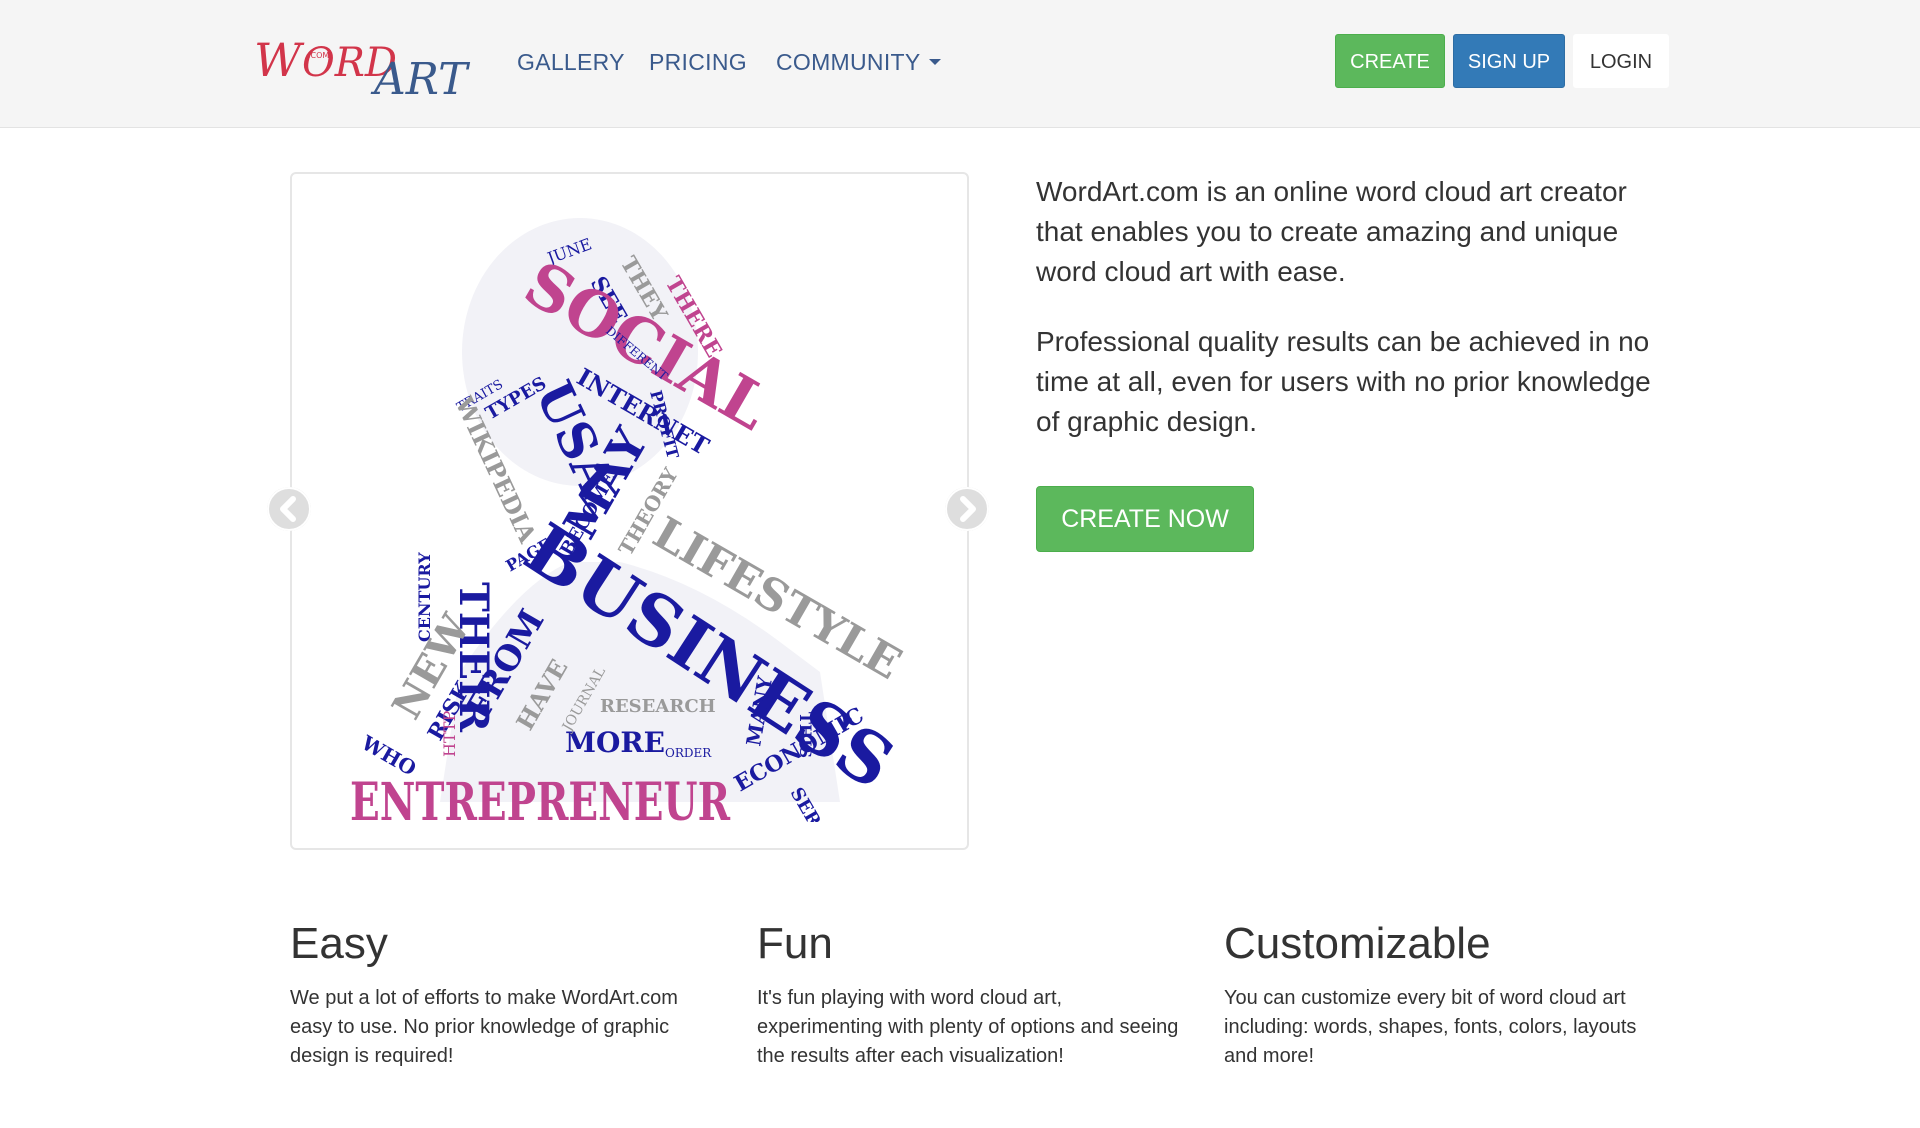 Image resolution: width=1920 pixels, height=1128 pixels. I want to click on nav-gallery-link: GALLERY, so click(571, 62).